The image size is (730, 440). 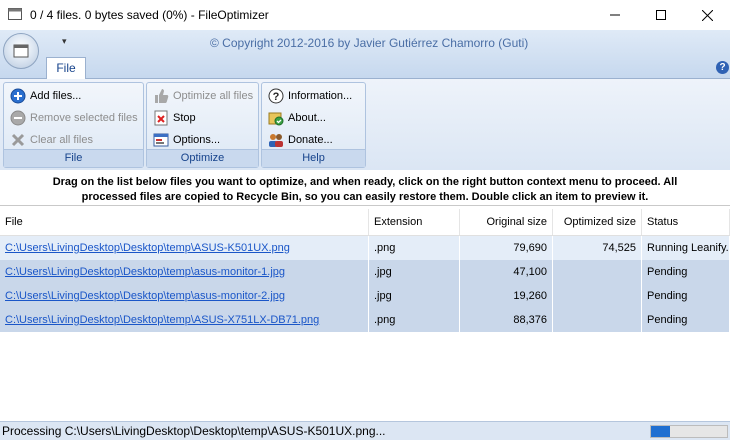 What do you see at coordinates (66, 68) in the screenshot?
I see `tab-file: File` at bounding box center [66, 68].